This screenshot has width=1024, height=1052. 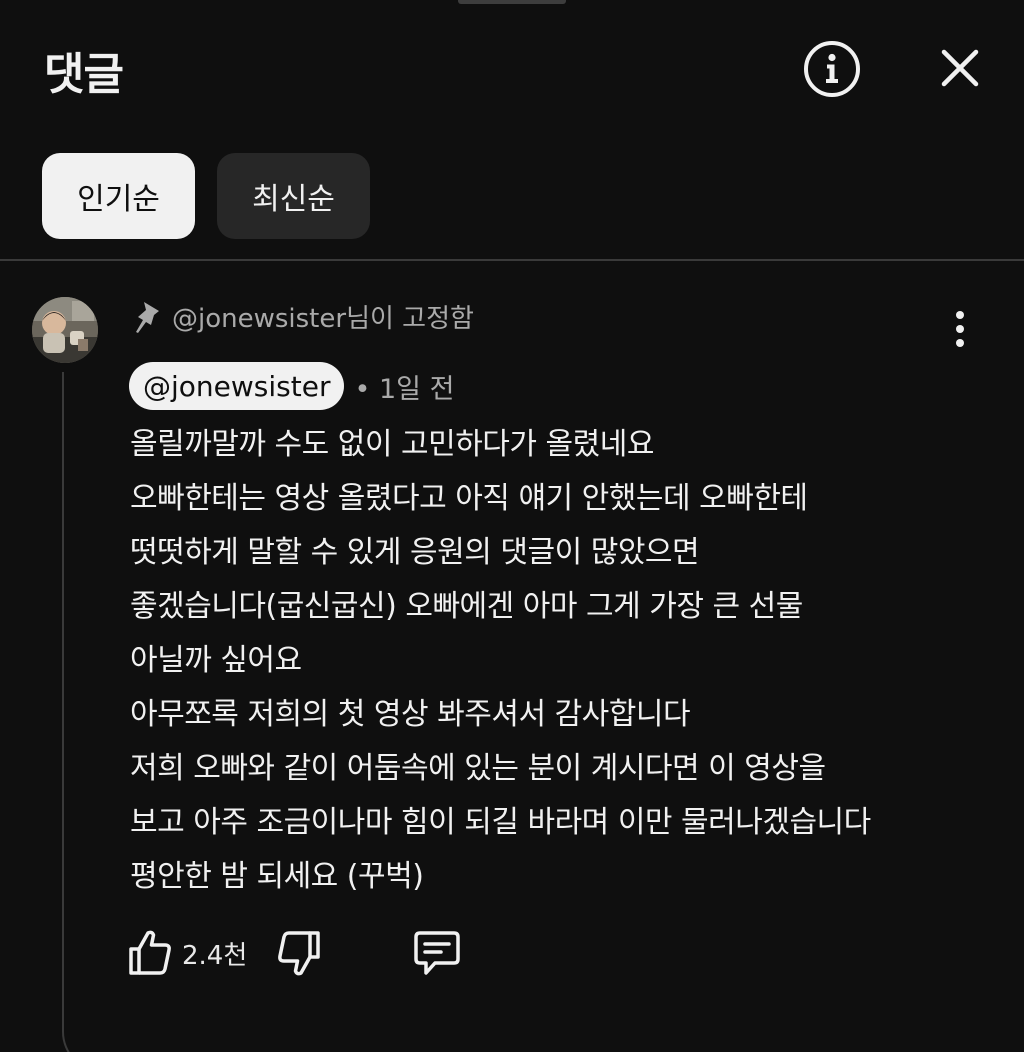 I want to click on close-icon, so click(x=960, y=68).